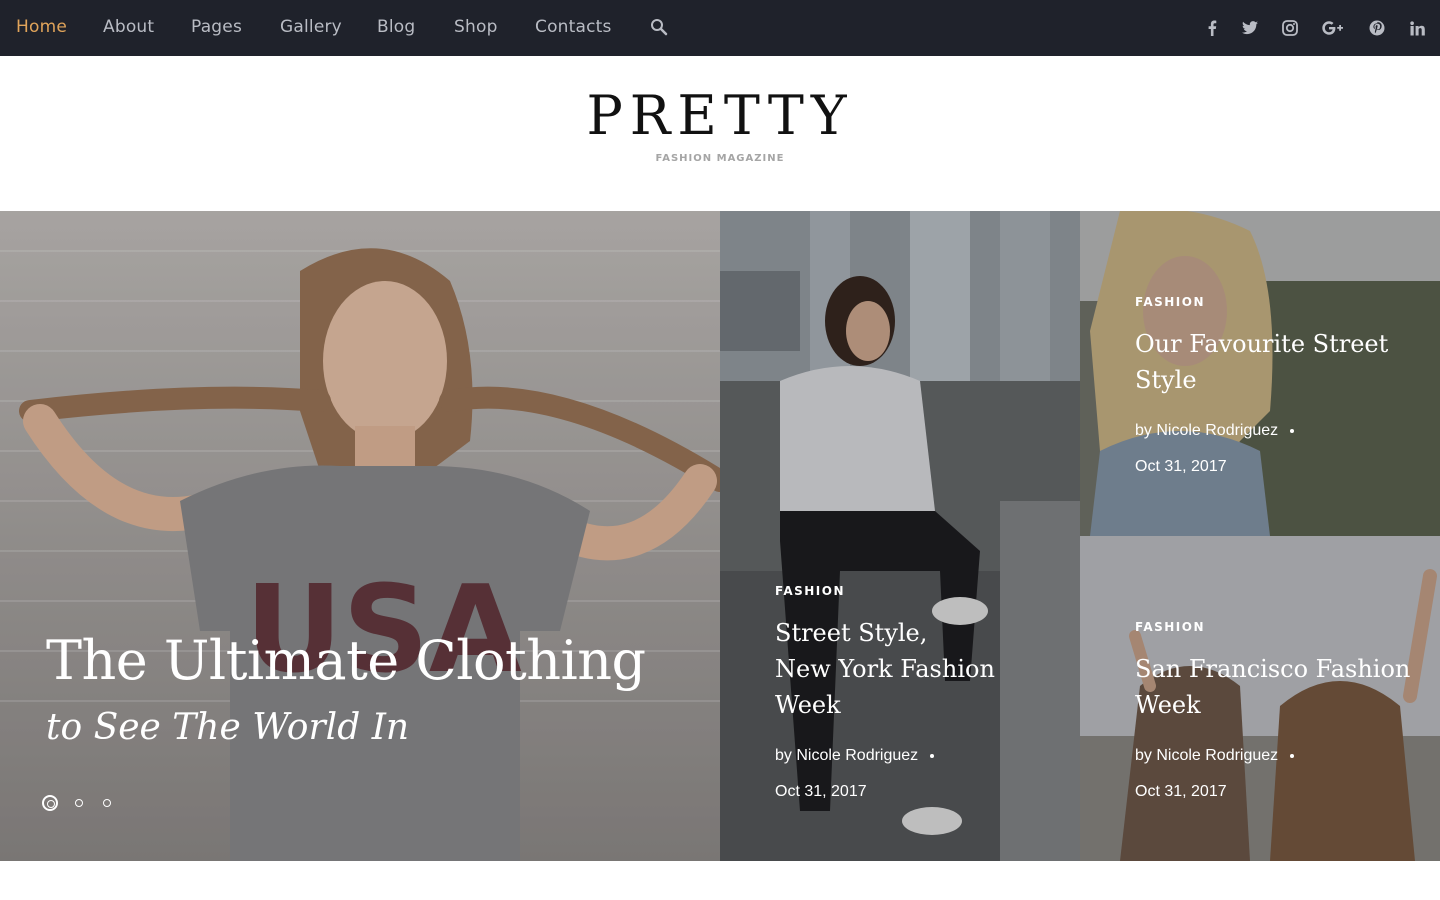 Image resolution: width=1440 pixels, height=900 pixels. Describe the element at coordinates (1272, 687) in the screenshot. I see `post-title: San Francisco Fashion Week` at that location.